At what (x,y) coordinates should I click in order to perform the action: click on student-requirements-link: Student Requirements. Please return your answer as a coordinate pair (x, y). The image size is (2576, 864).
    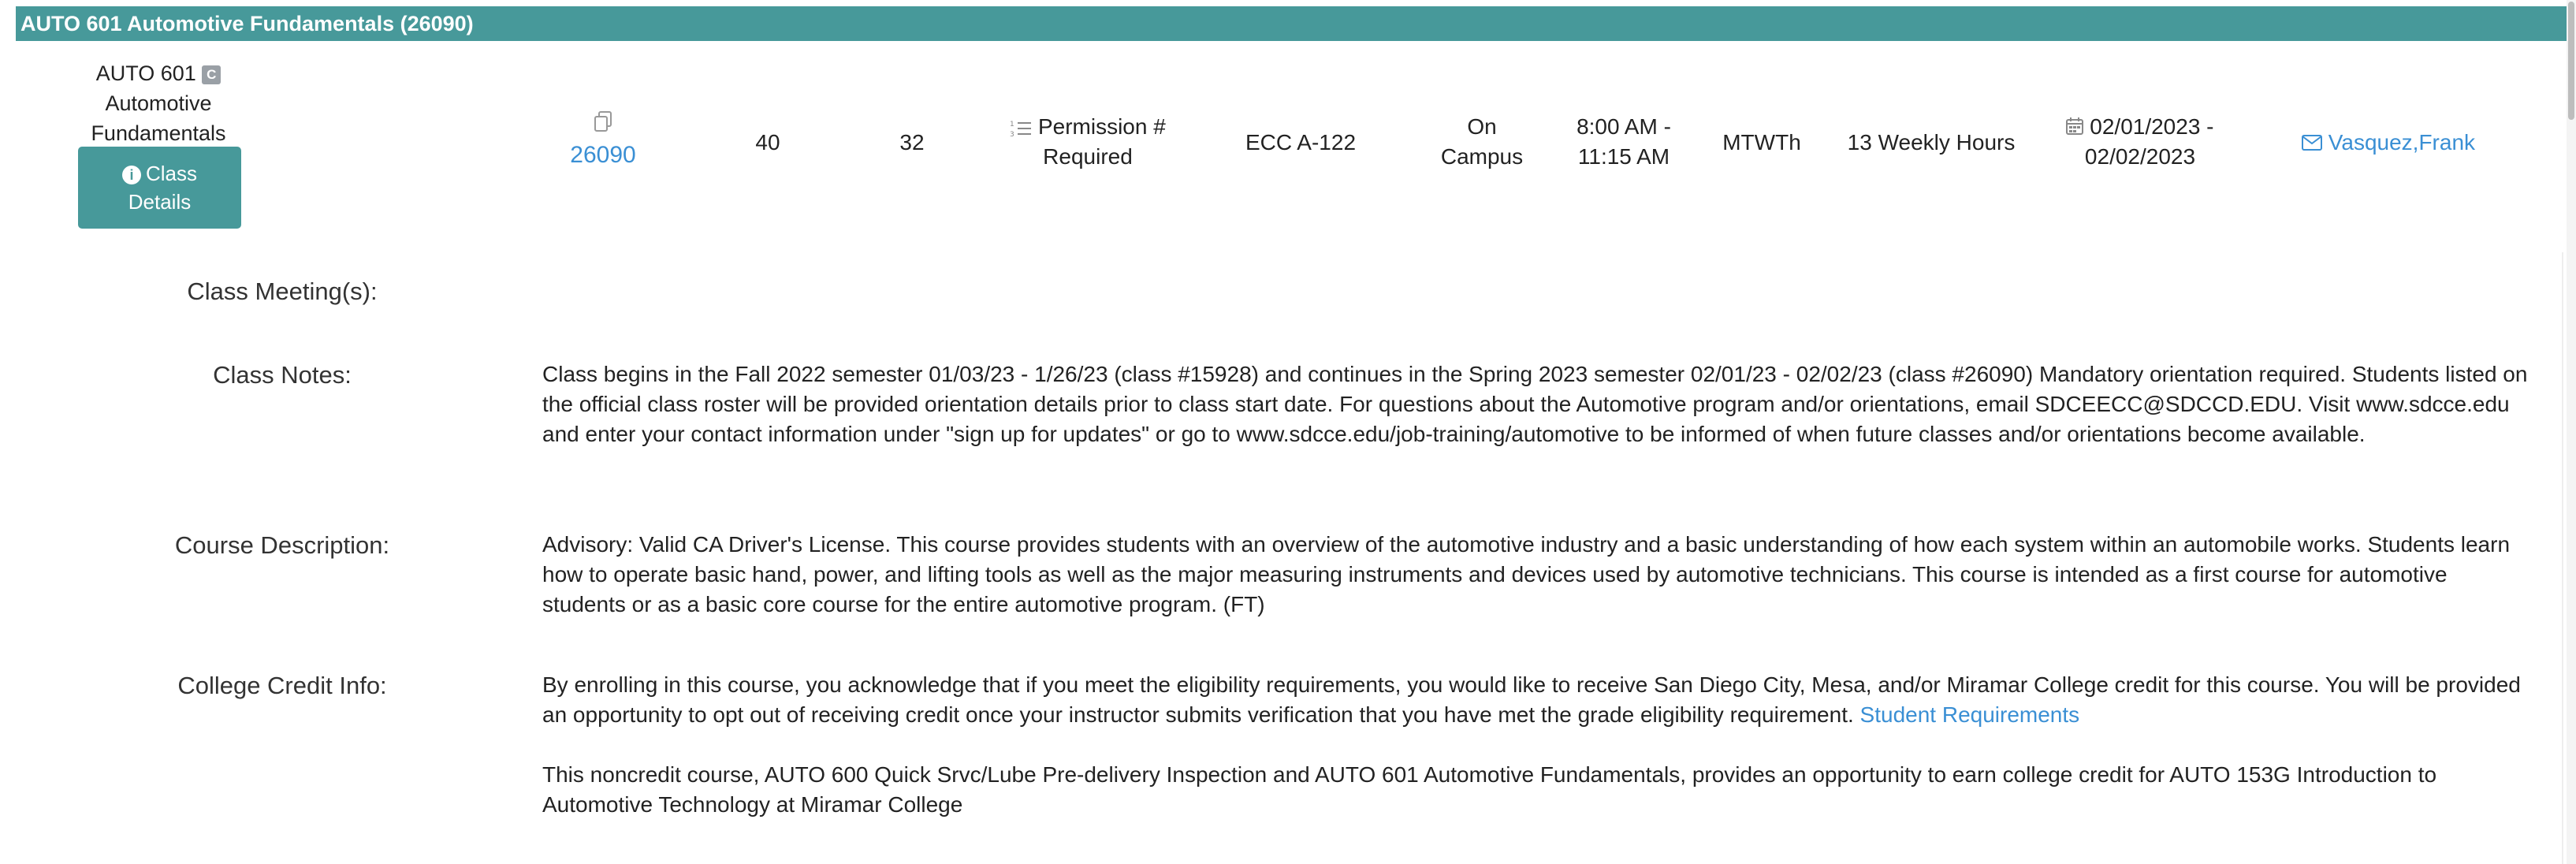
    Looking at the image, I should click on (1970, 715).